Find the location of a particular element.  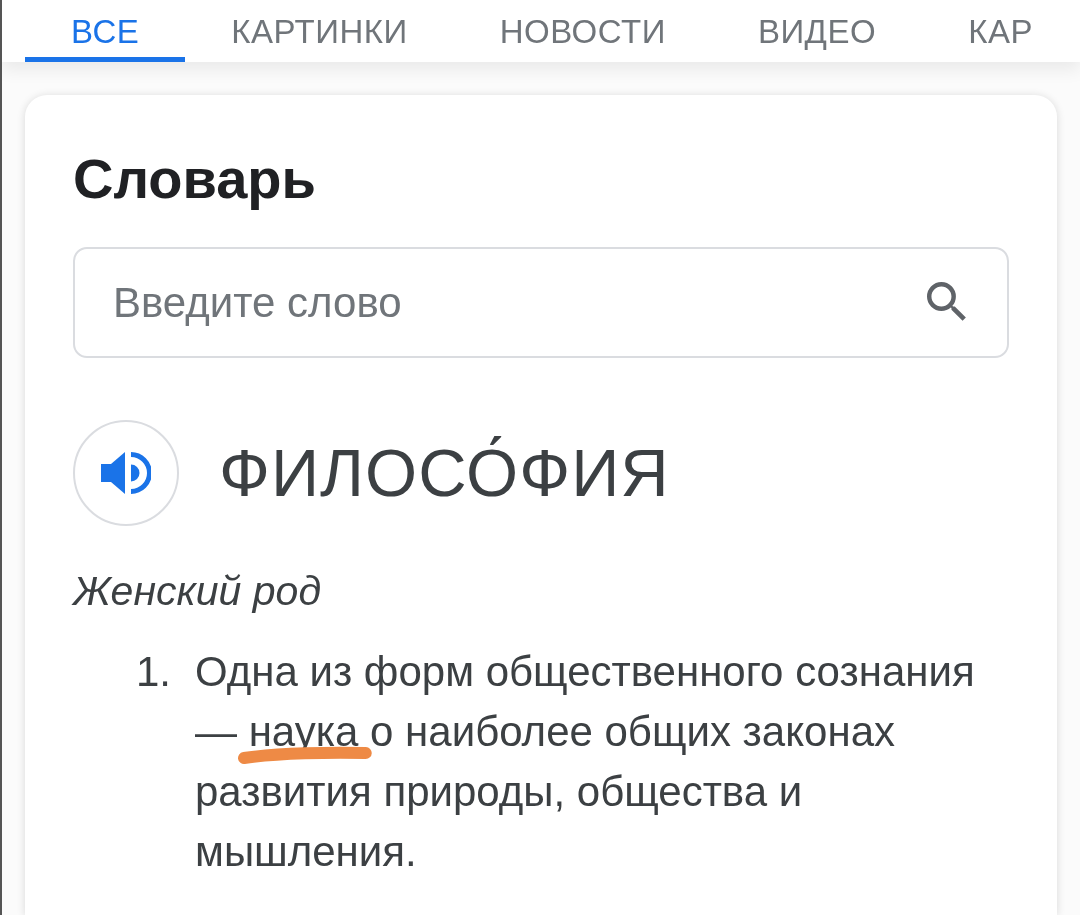

speaker-icon is located at coordinates (126, 473).